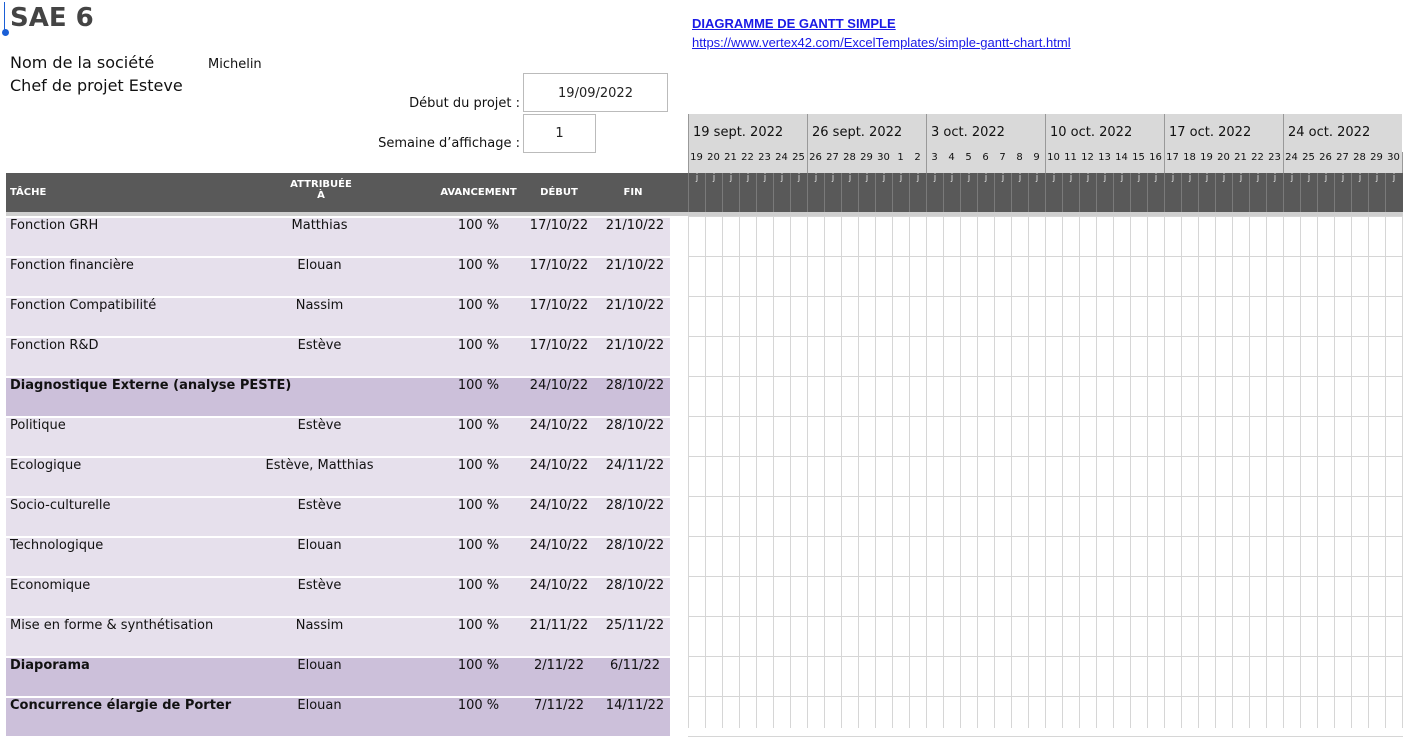 The height and width of the screenshot is (738, 1403). Describe the element at coordinates (120, 717) in the screenshot. I see `task-name: Concurrence élargie de Porter` at that location.